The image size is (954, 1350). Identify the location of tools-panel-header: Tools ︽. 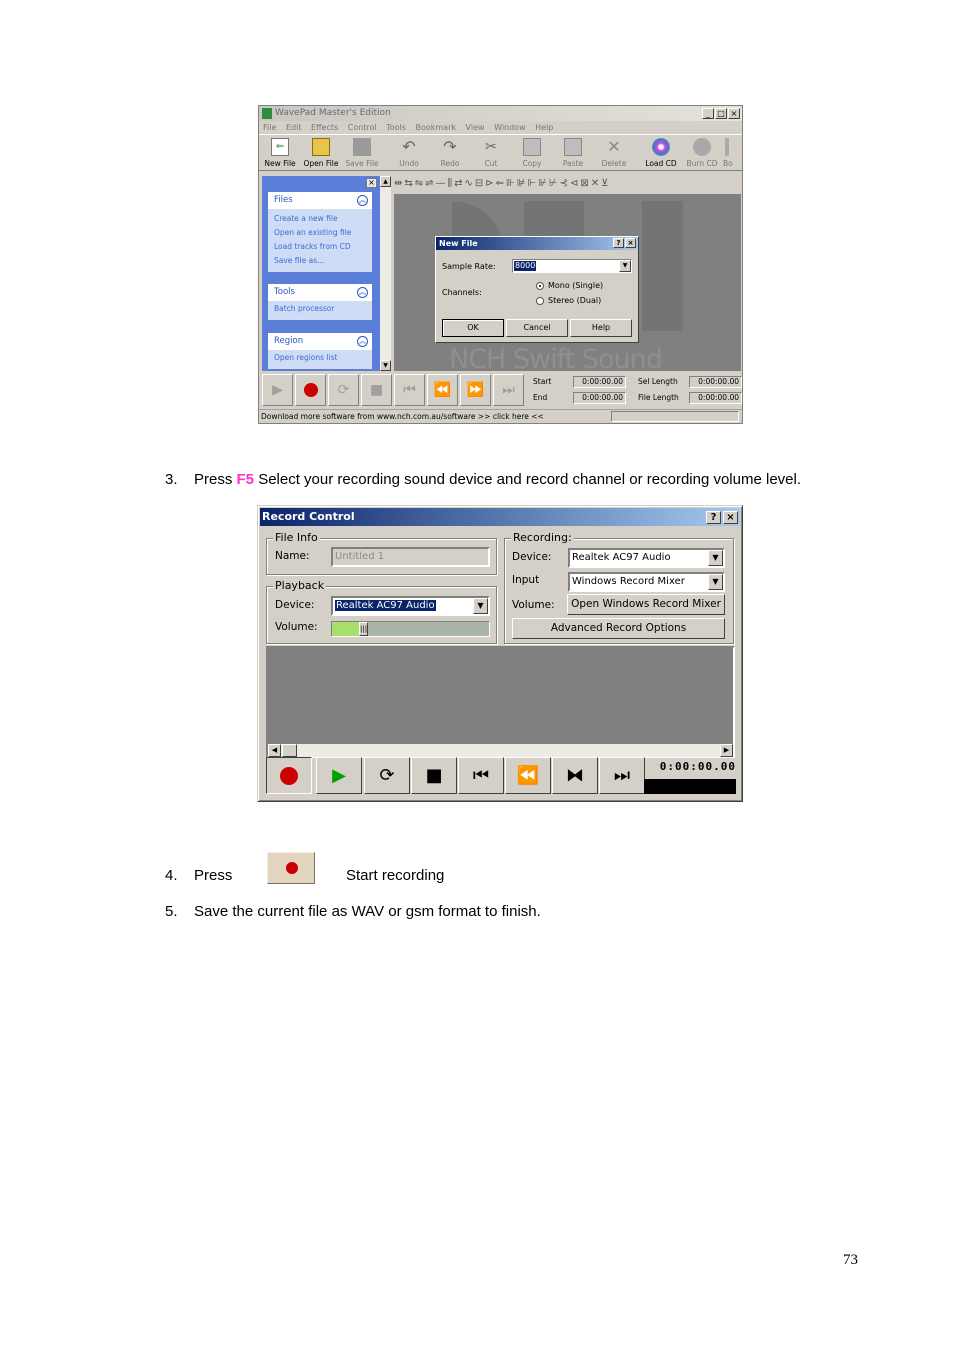
(320, 292).